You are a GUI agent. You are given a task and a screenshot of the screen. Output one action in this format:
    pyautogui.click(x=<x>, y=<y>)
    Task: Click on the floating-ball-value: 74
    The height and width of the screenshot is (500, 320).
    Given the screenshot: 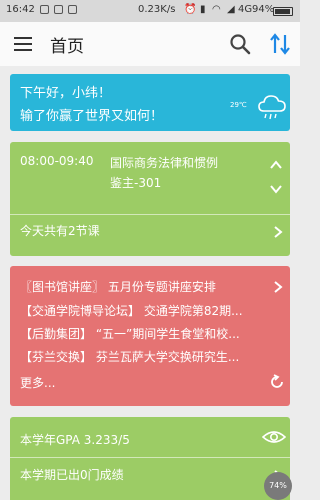 What is the action you would take?
    pyautogui.click(x=274, y=485)
    